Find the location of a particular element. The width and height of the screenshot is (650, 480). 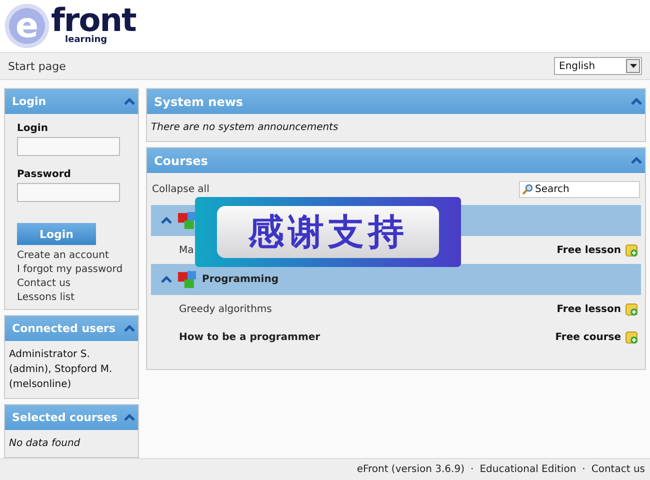

panel-title: Selected courses is located at coordinates (65, 417).